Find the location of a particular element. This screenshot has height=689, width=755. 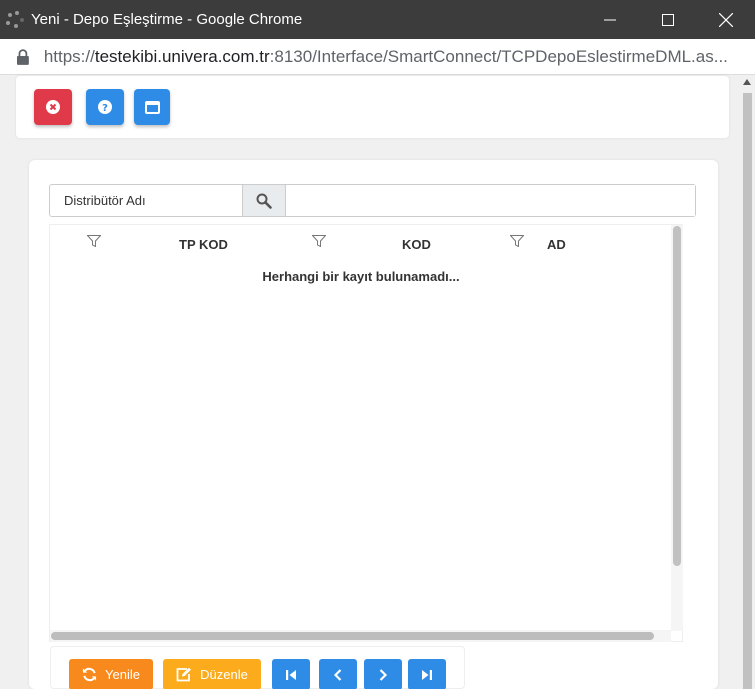

toolbar-card: ? is located at coordinates (372, 107).